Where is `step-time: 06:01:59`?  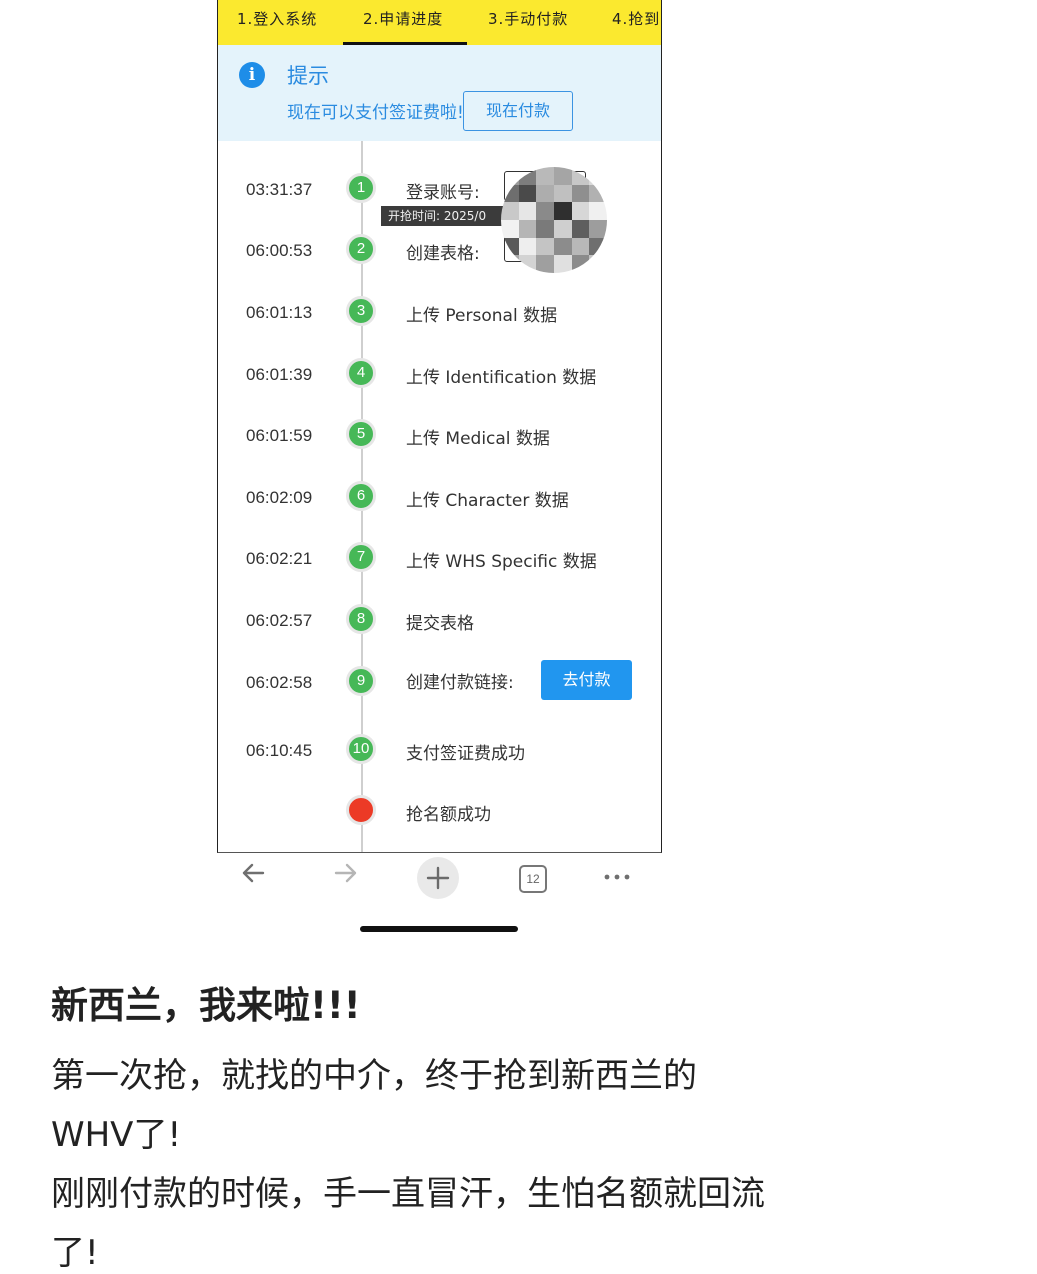
step-time: 06:01:59 is located at coordinates (279, 435).